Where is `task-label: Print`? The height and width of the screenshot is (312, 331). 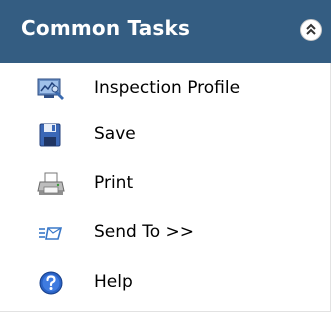 task-label: Print is located at coordinates (114, 183).